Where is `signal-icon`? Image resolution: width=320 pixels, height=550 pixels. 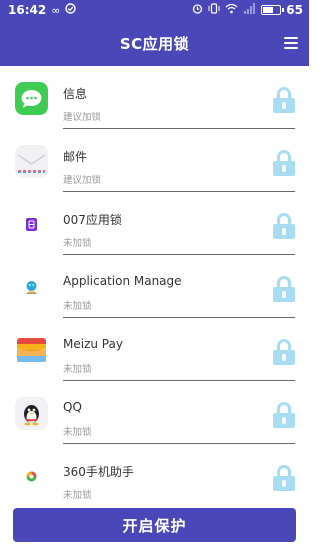 signal-icon is located at coordinates (249, 10).